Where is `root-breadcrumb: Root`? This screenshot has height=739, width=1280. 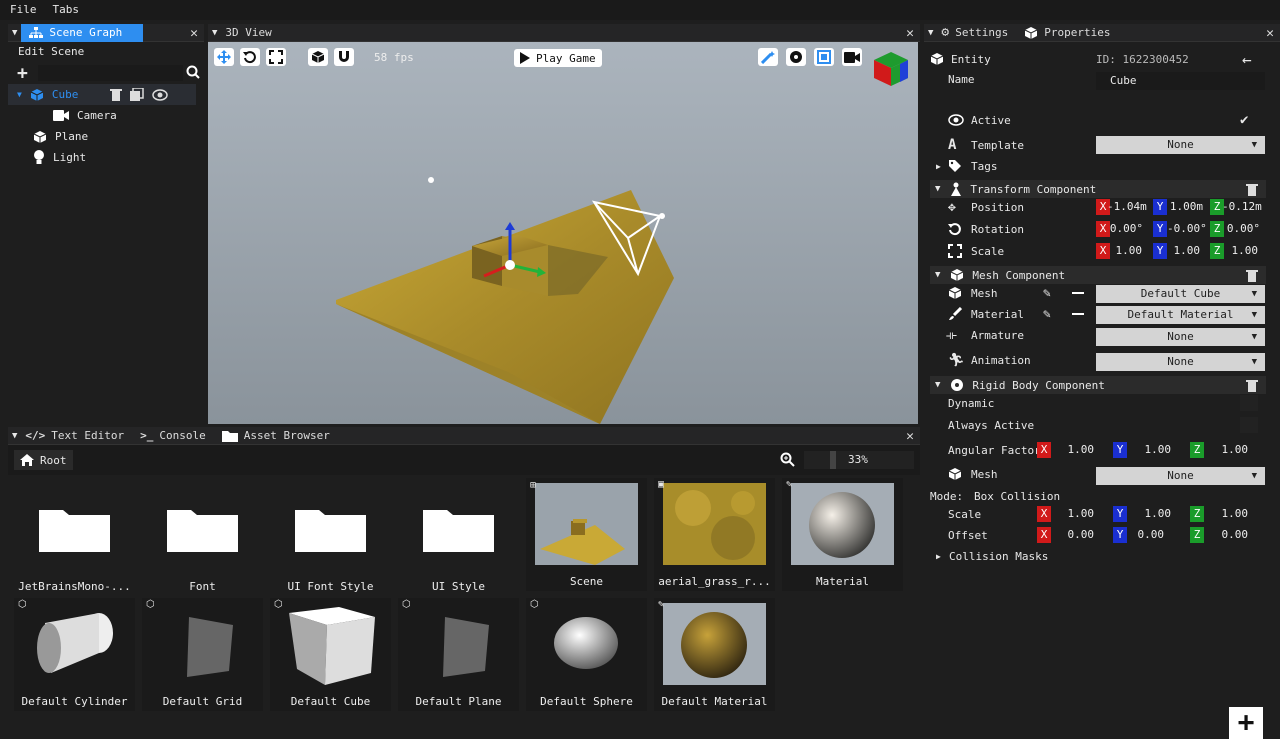 root-breadcrumb: Root is located at coordinates (43, 460).